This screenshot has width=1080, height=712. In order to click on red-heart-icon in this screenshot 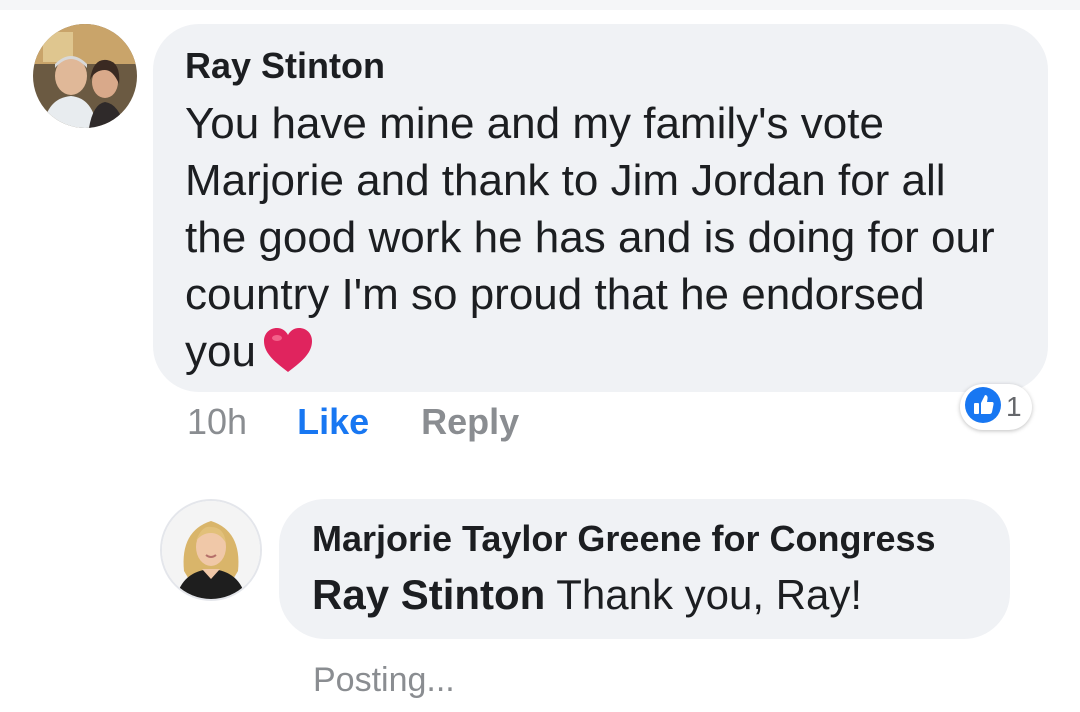, I will do `click(288, 357)`.